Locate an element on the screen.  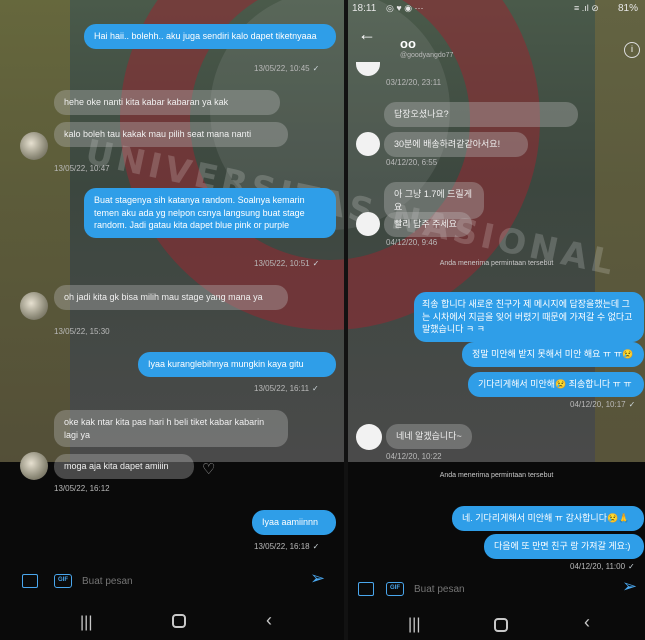
message-bubble: Iyaa aamiinnn is located at coordinates (294, 522).